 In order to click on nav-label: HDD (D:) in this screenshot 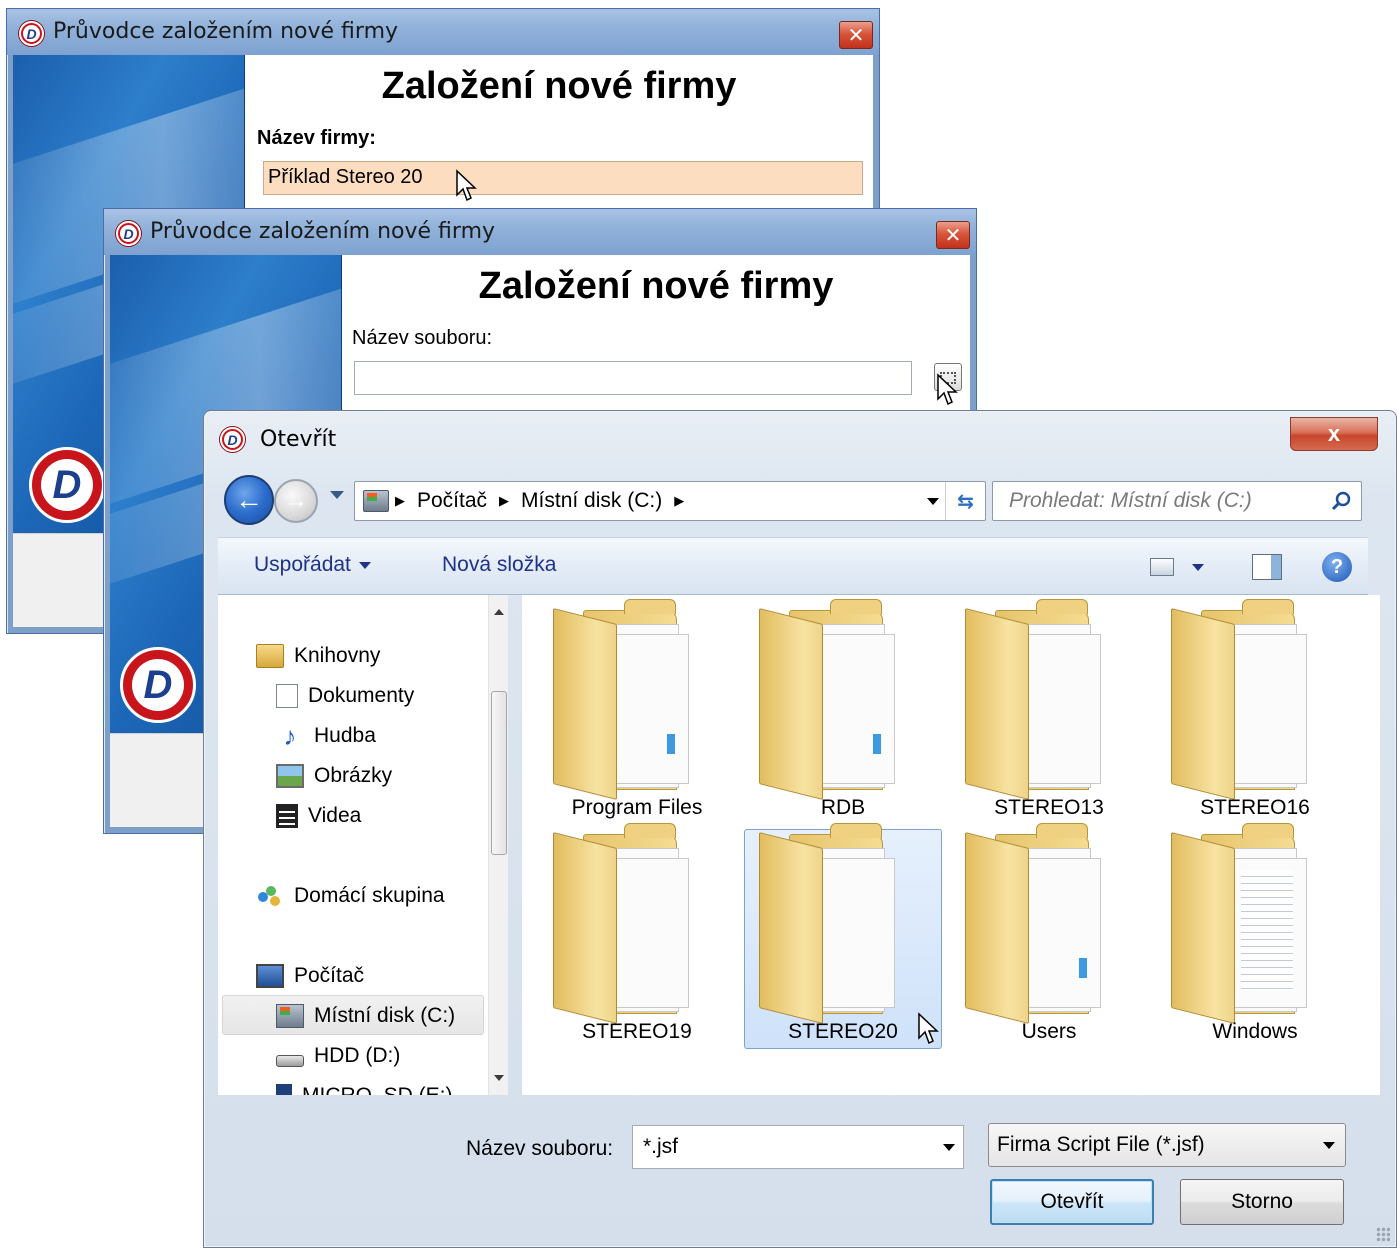, I will do `click(357, 1055)`.